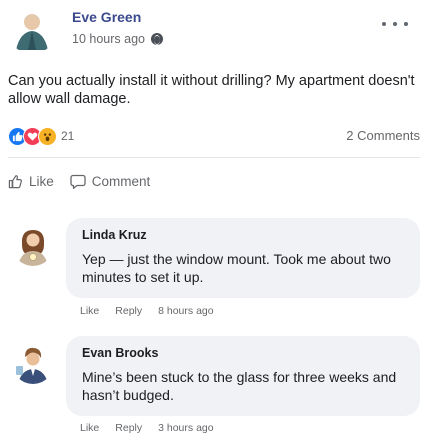 This screenshot has width=426, height=444. Describe the element at coordinates (15, 181) in the screenshot. I see `like-icon` at that location.